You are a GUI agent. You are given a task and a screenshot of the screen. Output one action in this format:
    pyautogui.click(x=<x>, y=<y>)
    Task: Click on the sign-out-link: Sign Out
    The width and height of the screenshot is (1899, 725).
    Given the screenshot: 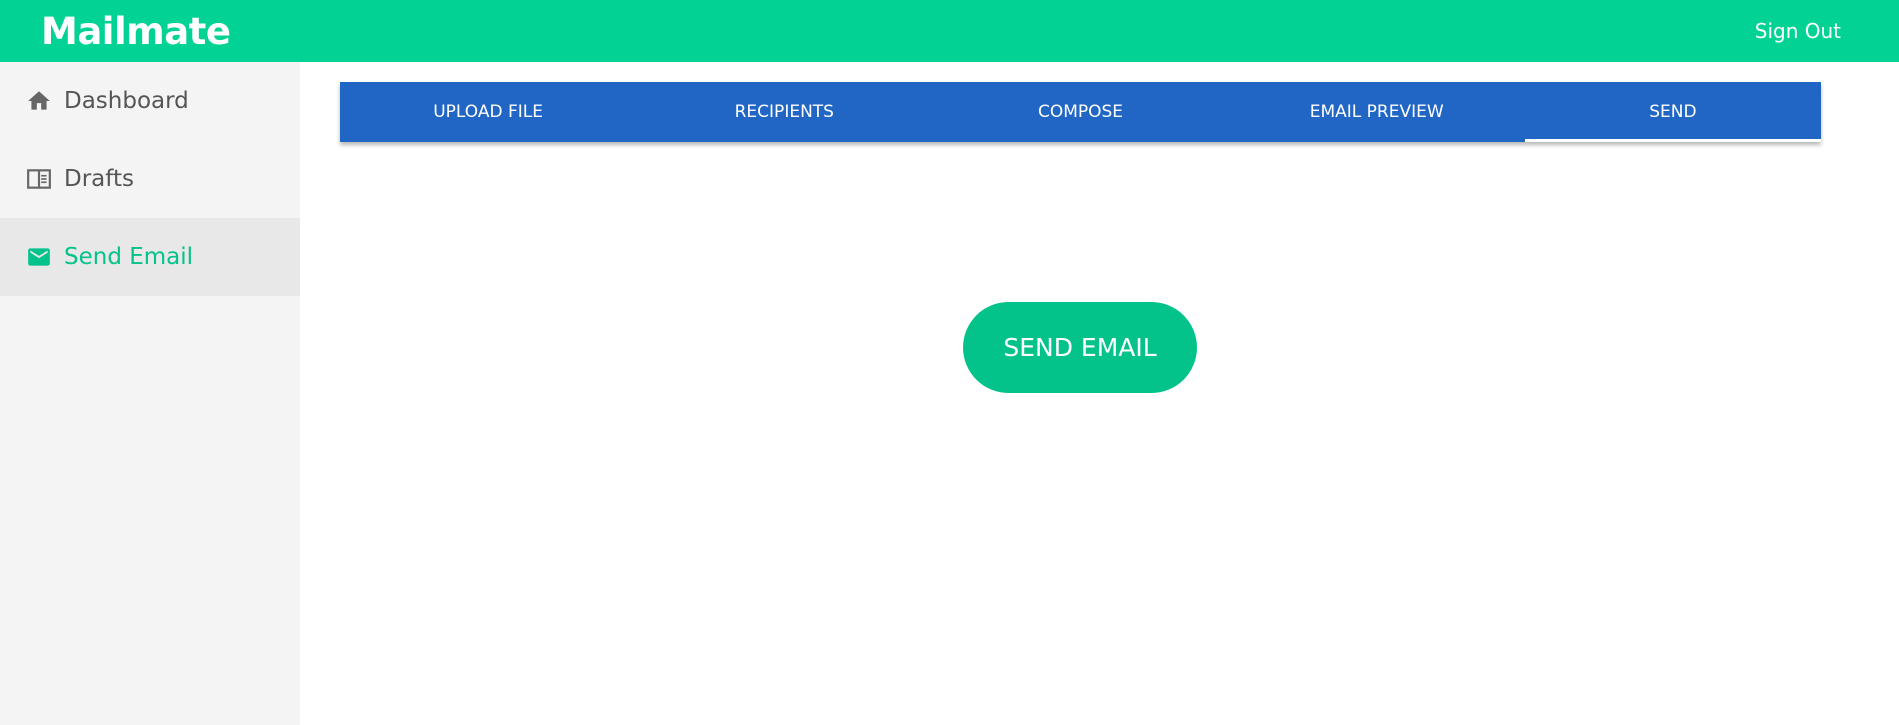 What is the action you would take?
    pyautogui.click(x=1798, y=31)
    